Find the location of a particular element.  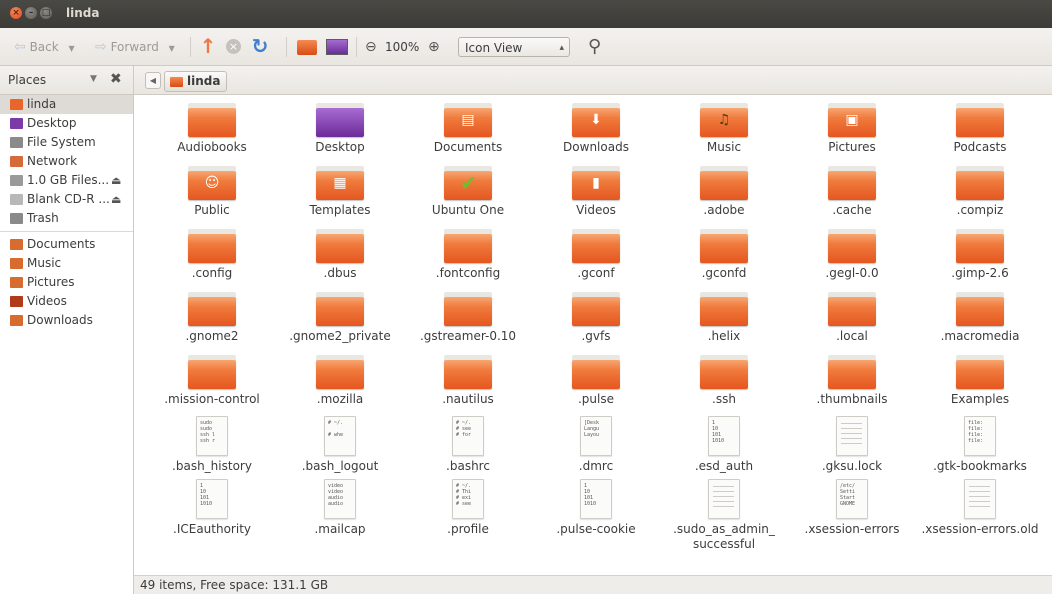

maximize-window-button: □ is located at coordinates (46, 13).